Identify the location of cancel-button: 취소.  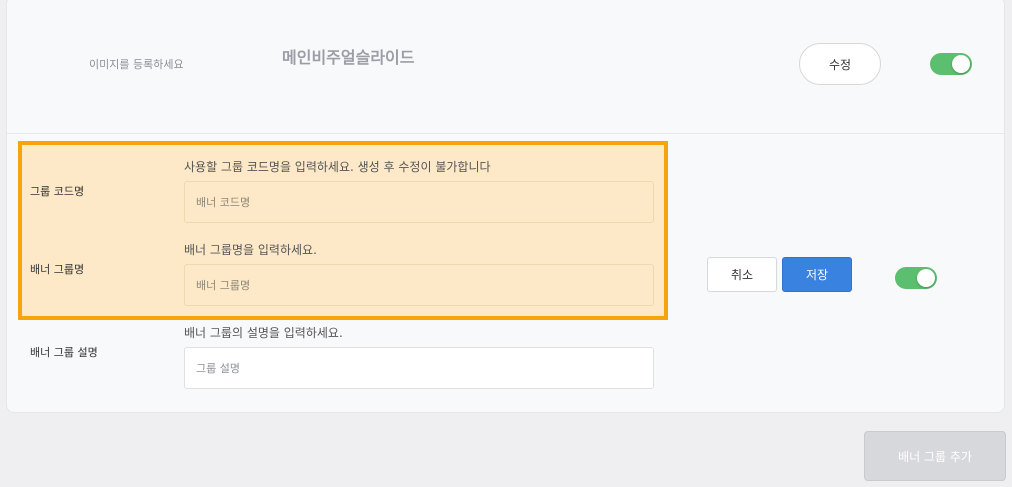
(742, 274).